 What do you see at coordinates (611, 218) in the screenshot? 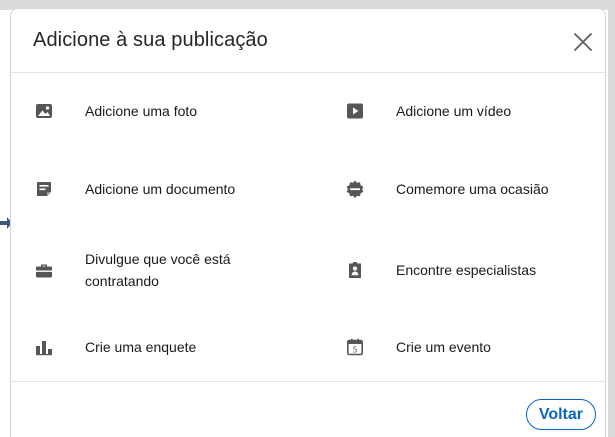
I see `backdrop-right` at bounding box center [611, 218].